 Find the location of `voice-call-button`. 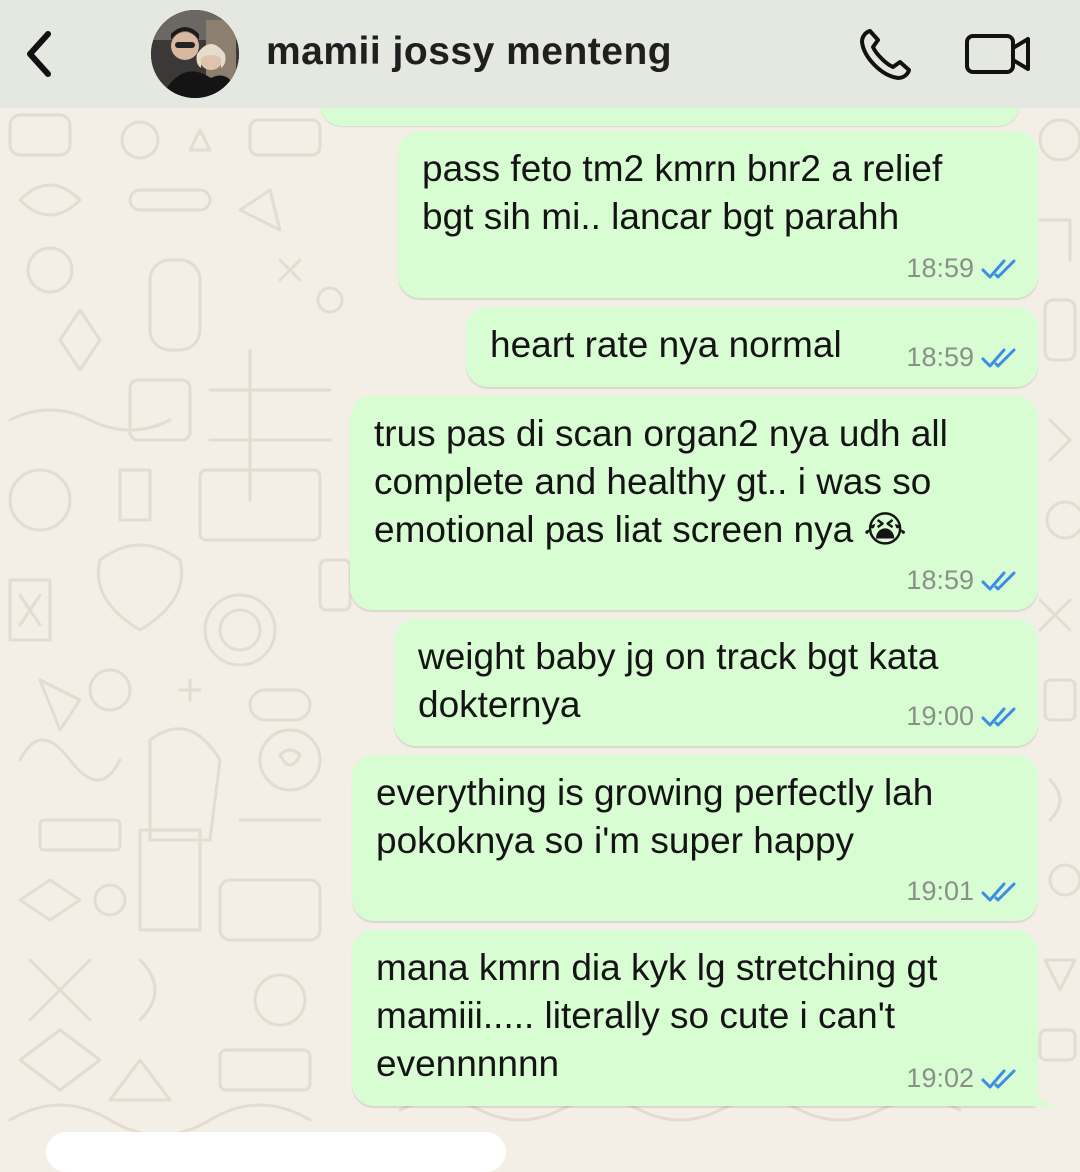

voice-call-button is located at coordinates (885, 55).